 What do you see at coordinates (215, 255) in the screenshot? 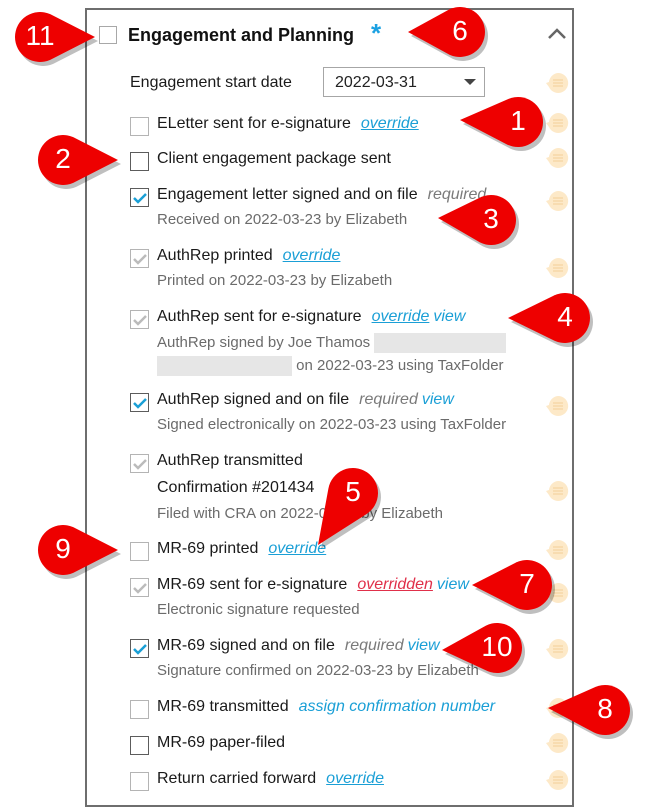
I see `item-label: AuthRep printed` at bounding box center [215, 255].